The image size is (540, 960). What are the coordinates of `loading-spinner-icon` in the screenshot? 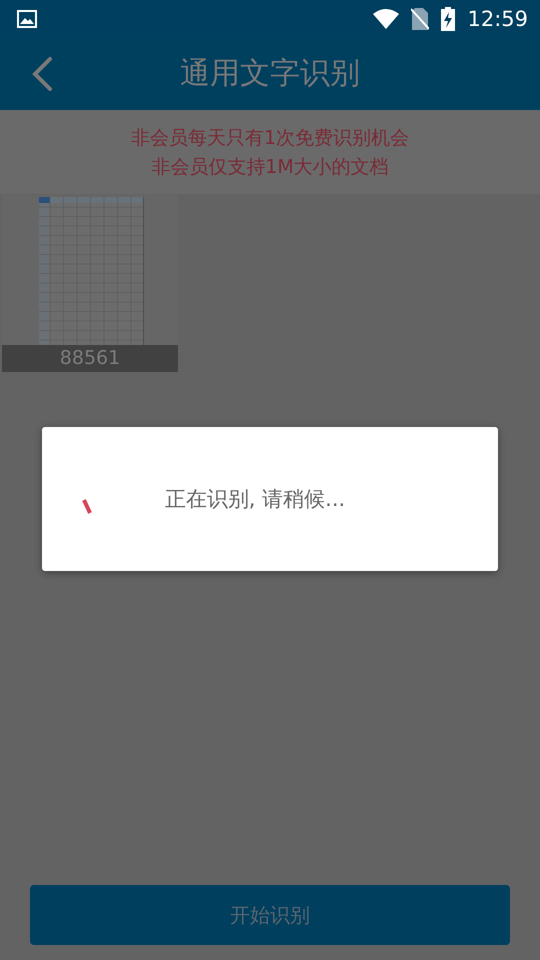 It's located at (87, 507).